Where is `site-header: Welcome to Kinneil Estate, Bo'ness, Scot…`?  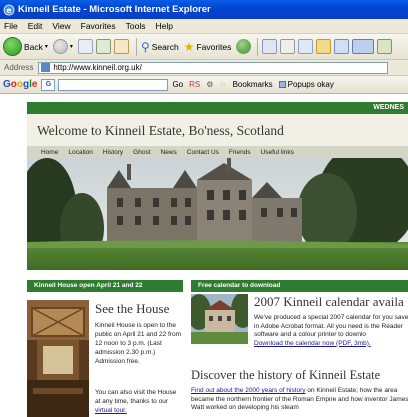
site-header: Welcome to Kinneil Estate, Bo'ness, Scot… is located at coordinates (217, 130).